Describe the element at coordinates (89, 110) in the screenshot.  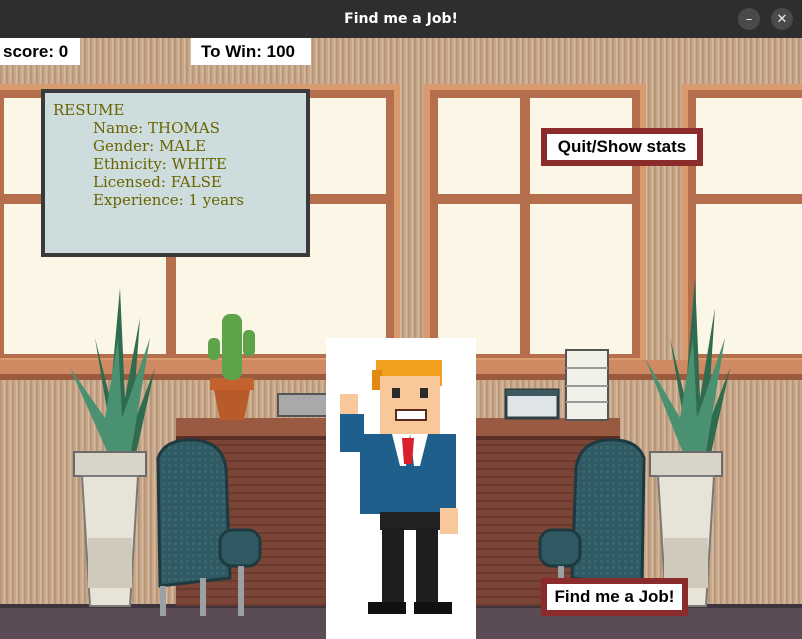
I see `resume-heading: RESUME` at that location.